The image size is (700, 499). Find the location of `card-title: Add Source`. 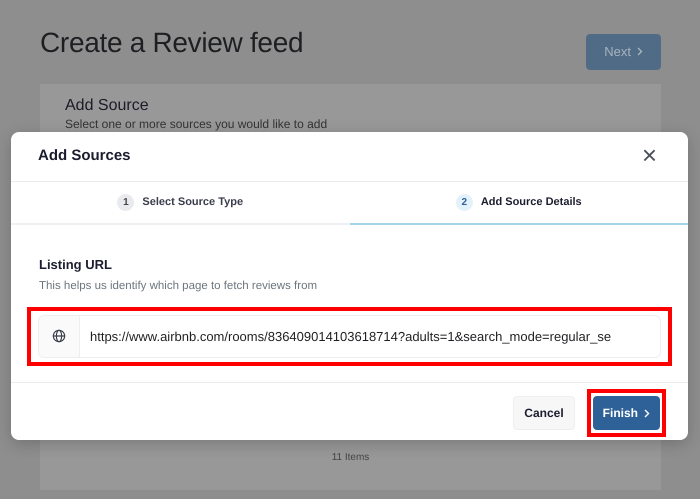

card-title: Add Source is located at coordinates (107, 105).